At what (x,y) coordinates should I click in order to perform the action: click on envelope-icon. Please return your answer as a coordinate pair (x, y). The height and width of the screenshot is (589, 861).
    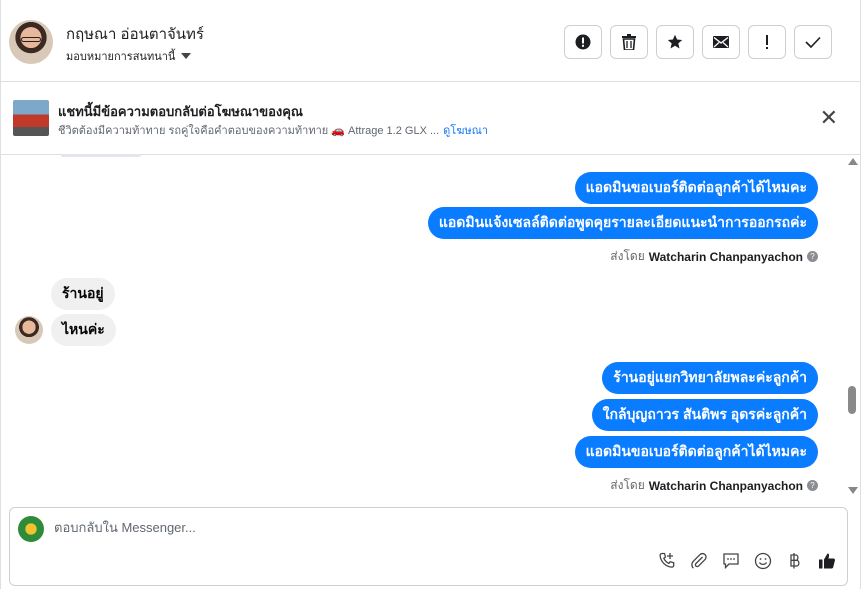
    Looking at the image, I should click on (721, 42).